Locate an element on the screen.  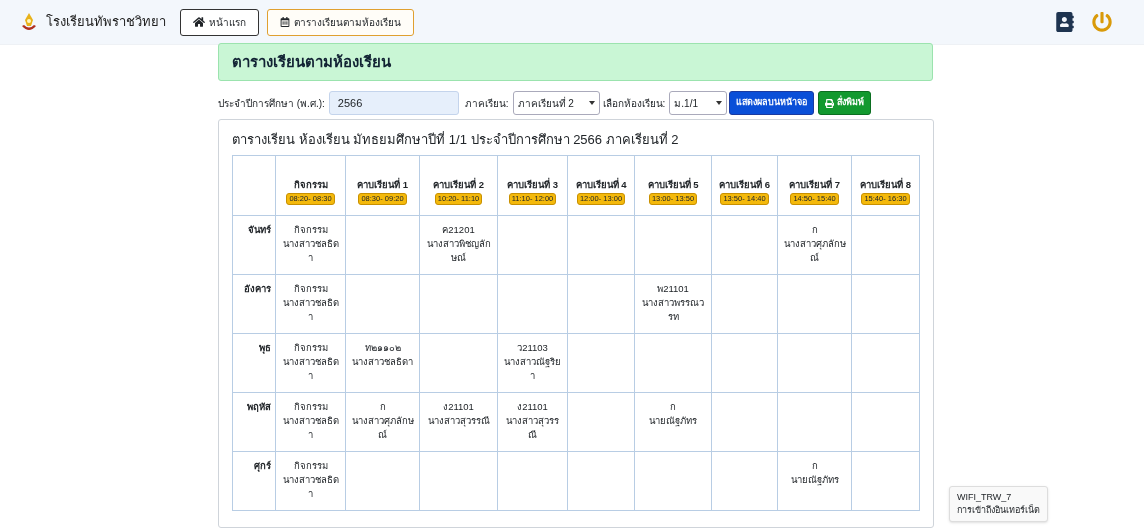
network-status: การเข้าถึงอินเทอร์เน็ต is located at coordinates (998, 510).